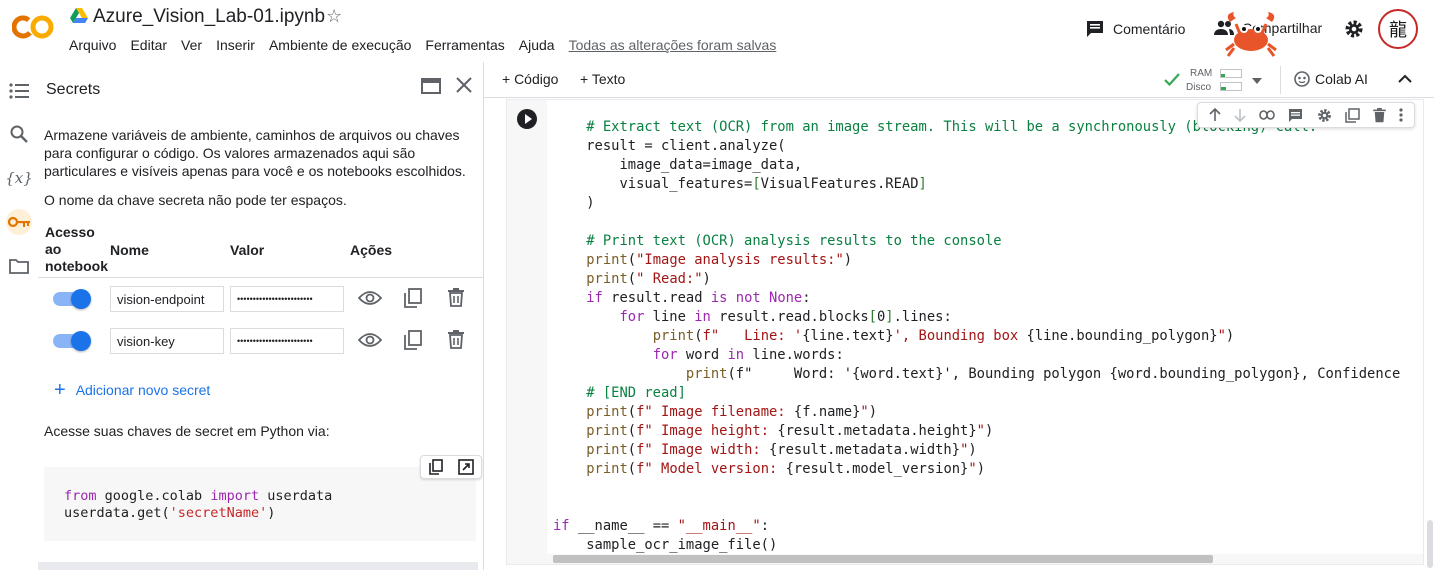 The width and height of the screenshot is (1434, 570). What do you see at coordinates (464, 45) in the screenshot?
I see `menu-tools: Ferramentas` at bounding box center [464, 45].